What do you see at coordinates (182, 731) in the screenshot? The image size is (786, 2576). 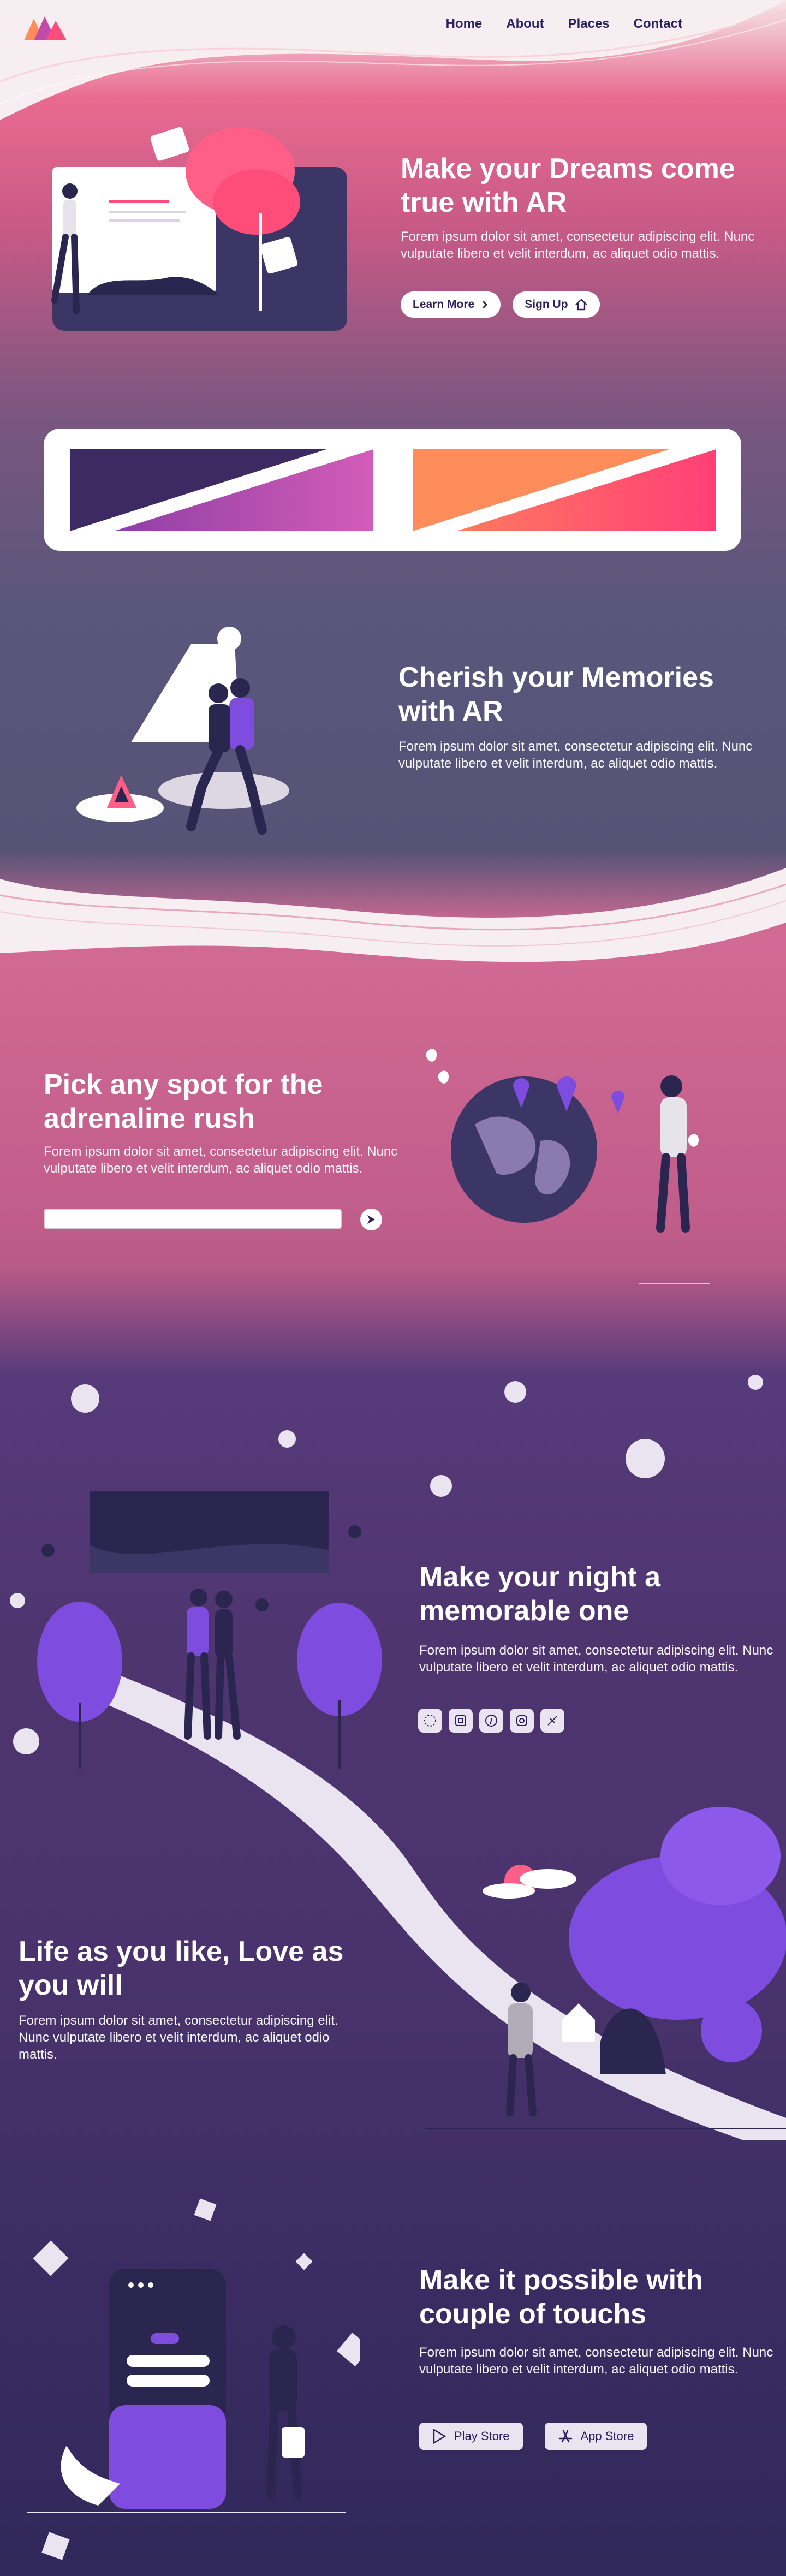 I see `memories-illustration` at bounding box center [182, 731].